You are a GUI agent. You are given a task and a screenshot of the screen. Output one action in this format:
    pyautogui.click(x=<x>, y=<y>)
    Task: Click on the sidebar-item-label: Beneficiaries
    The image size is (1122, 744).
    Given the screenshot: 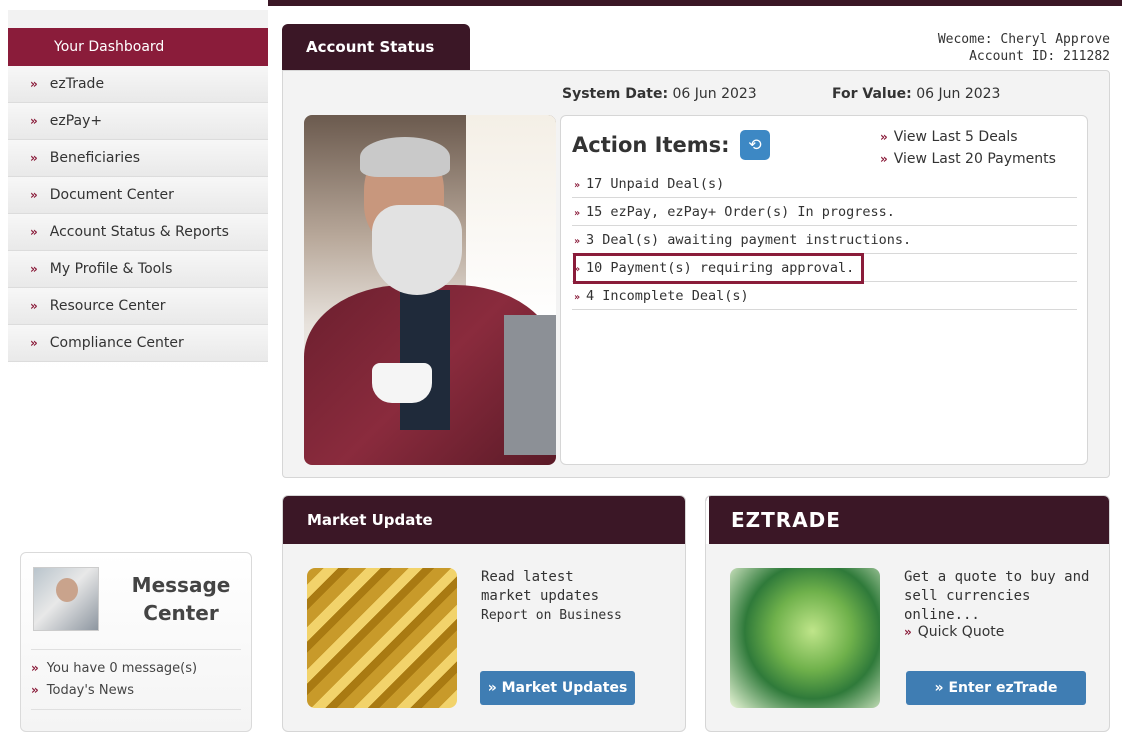 What is the action you would take?
    pyautogui.click(x=95, y=158)
    